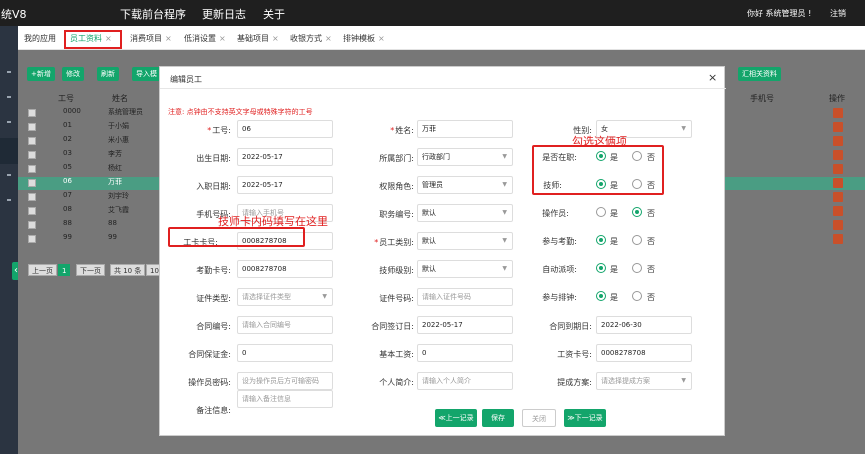  What do you see at coordinates (153, 14) in the screenshot?
I see `nav-download-frontend: 下载前台程序` at bounding box center [153, 14].